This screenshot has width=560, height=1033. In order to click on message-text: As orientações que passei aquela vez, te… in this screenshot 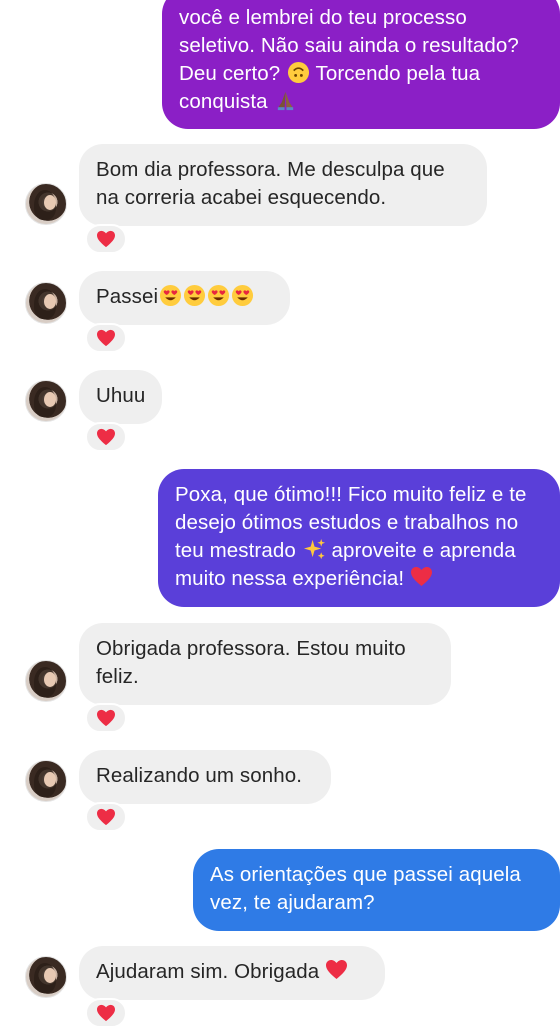, I will do `click(368, 888)`.